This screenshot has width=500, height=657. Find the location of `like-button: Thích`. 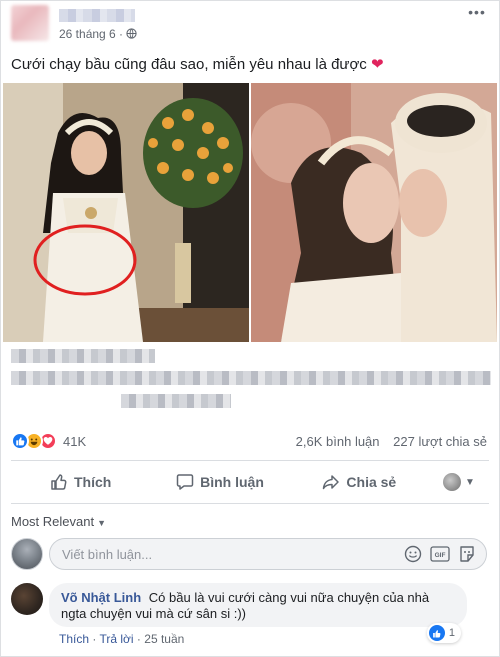

like-button: Thích is located at coordinates (80, 482).